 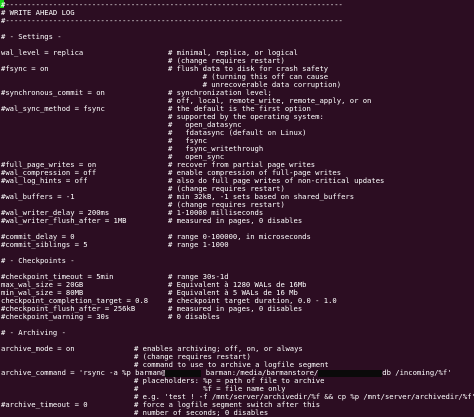 What do you see at coordinates (68, 309) in the screenshot?
I see `config-setting: #checkpoint_flush_after = 256kB` at bounding box center [68, 309].